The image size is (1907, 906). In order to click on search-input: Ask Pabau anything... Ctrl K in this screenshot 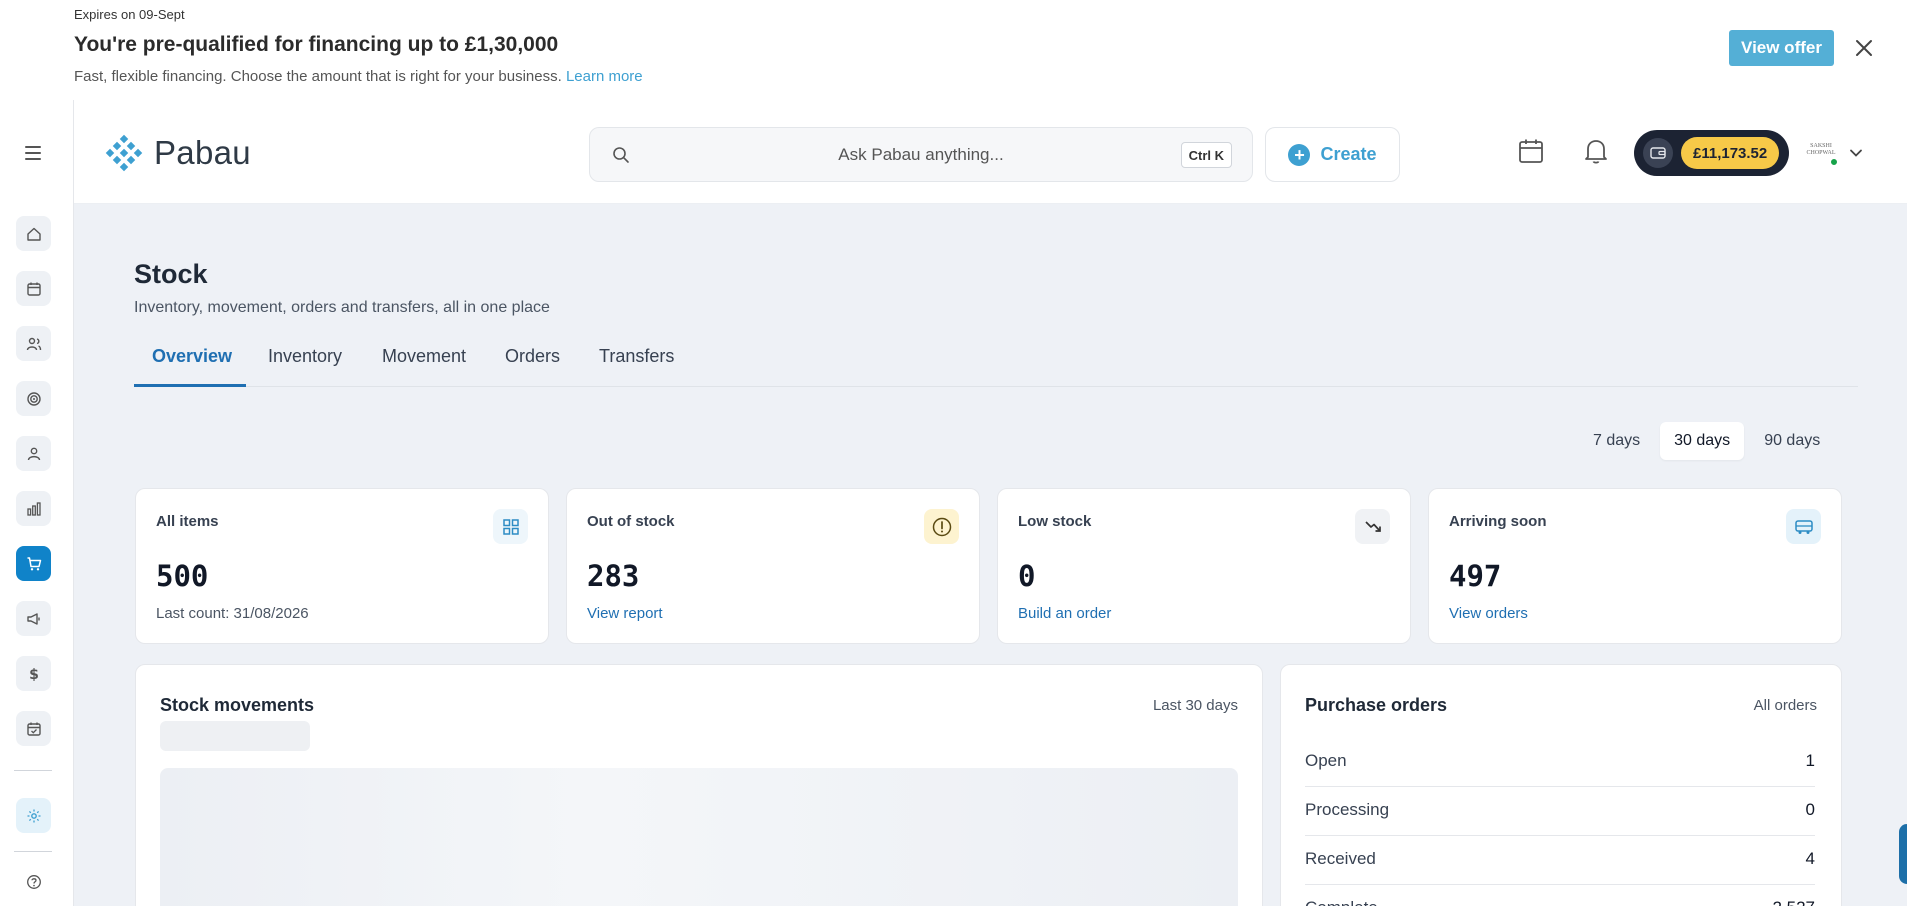, I will do `click(921, 154)`.